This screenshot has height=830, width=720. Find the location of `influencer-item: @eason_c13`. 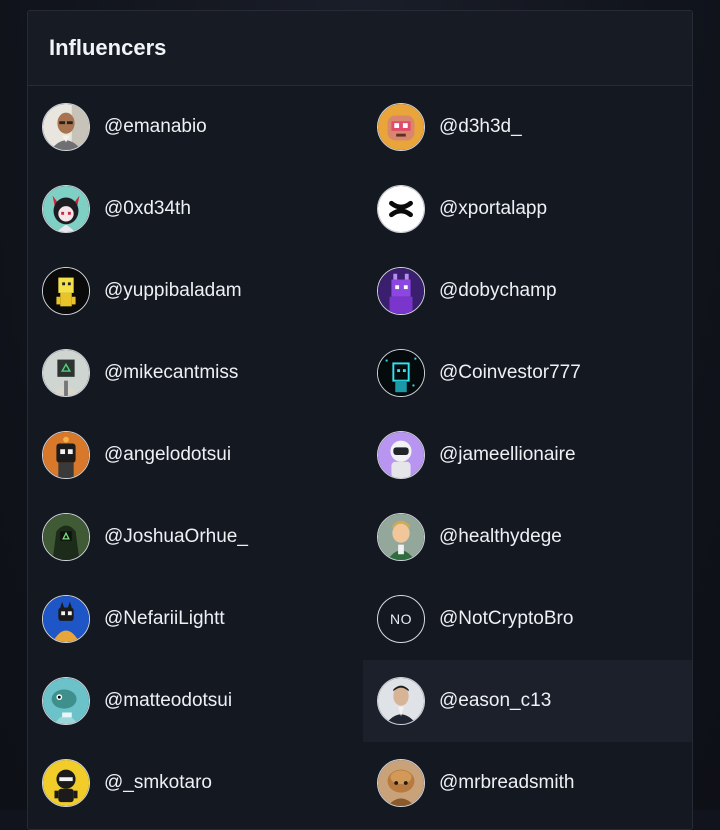

influencer-item: @eason_c13 is located at coordinates (528, 701).